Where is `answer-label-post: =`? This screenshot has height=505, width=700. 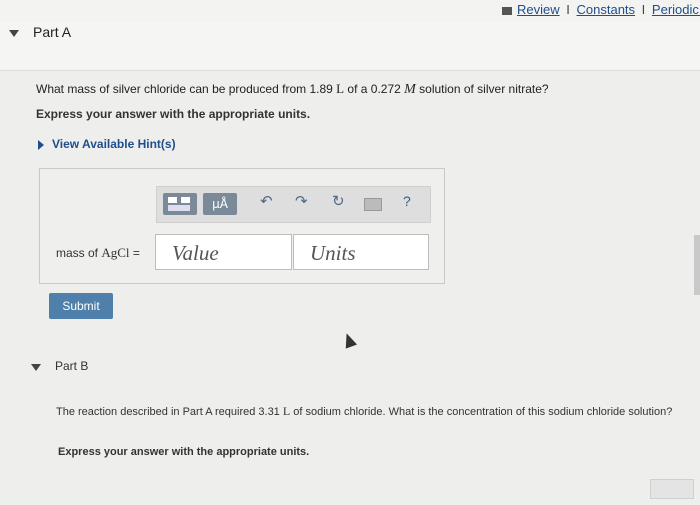
answer-label-post: = is located at coordinates (134, 253).